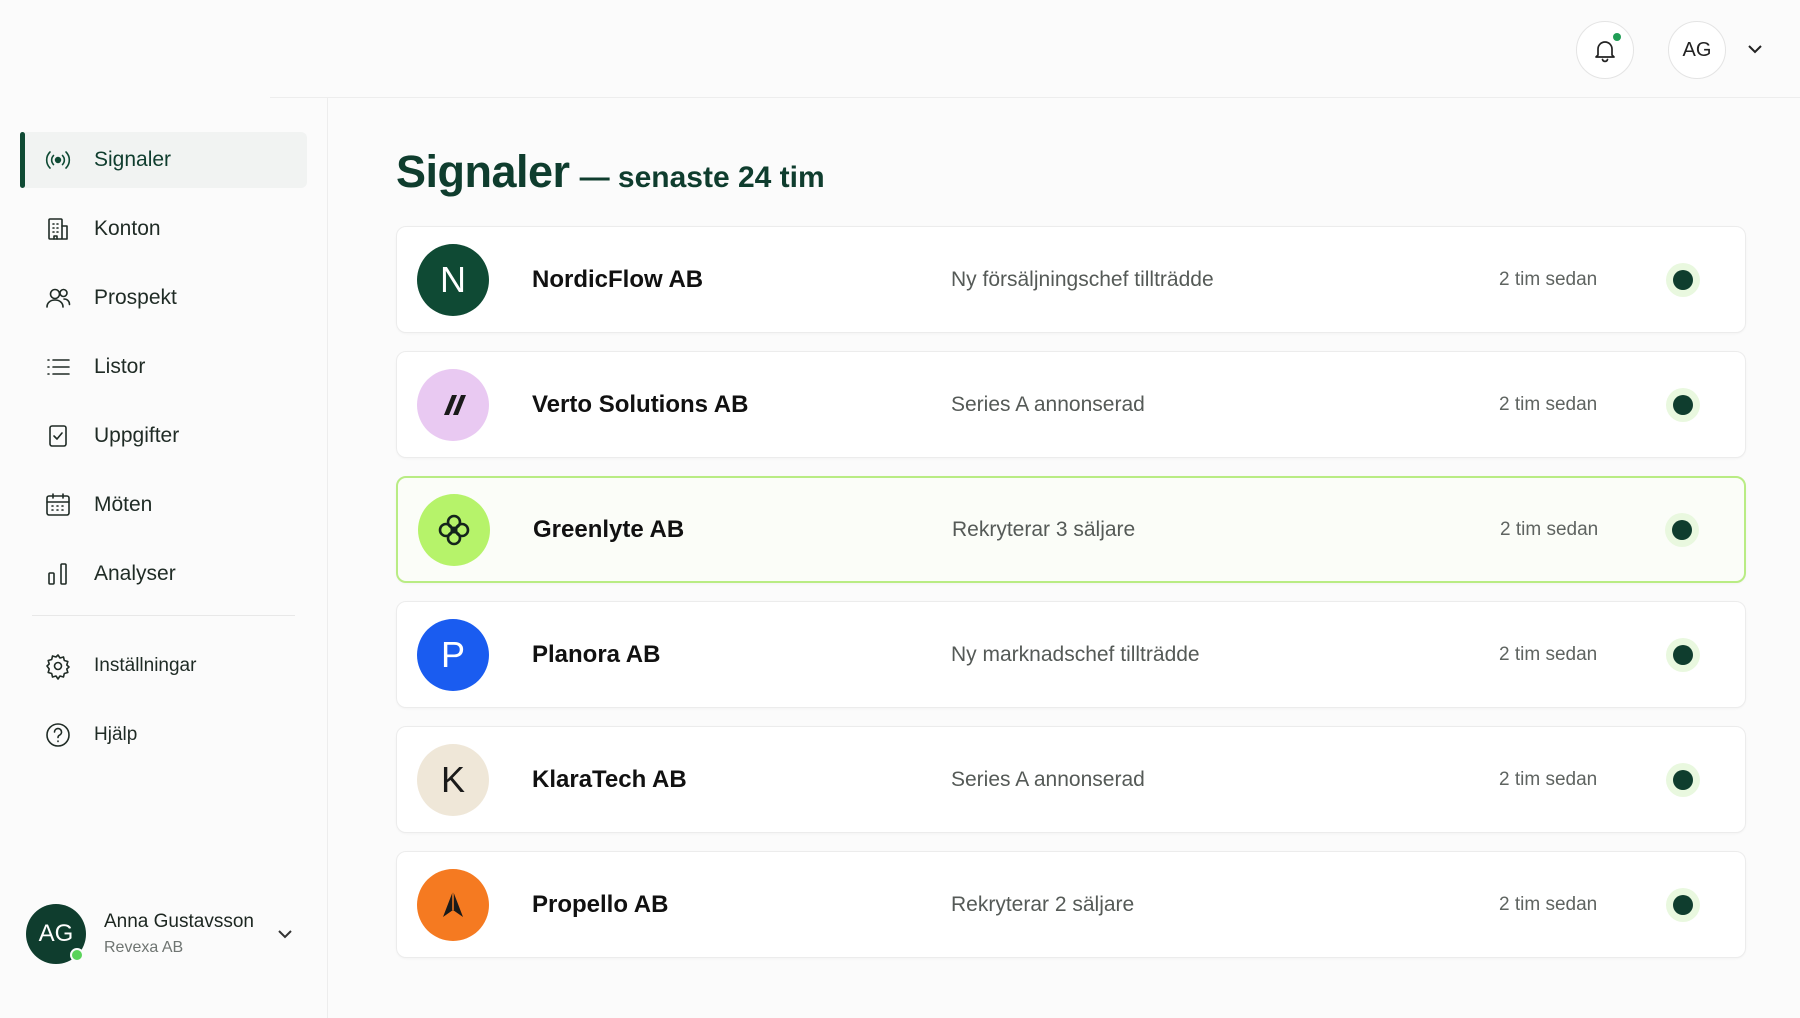  What do you see at coordinates (600, 904) in the screenshot?
I see `company-name: Propello AB` at bounding box center [600, 904].